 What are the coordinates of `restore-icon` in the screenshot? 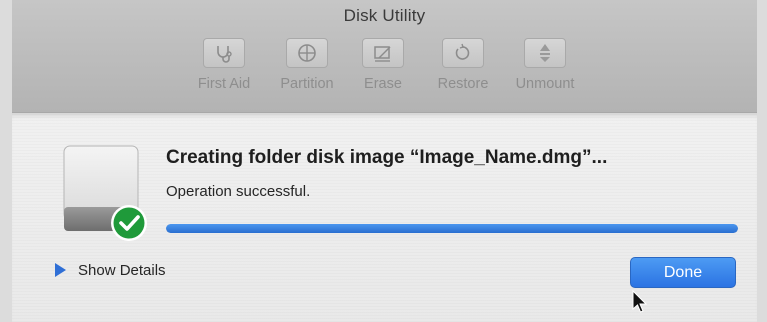 It's located at (462, 51).